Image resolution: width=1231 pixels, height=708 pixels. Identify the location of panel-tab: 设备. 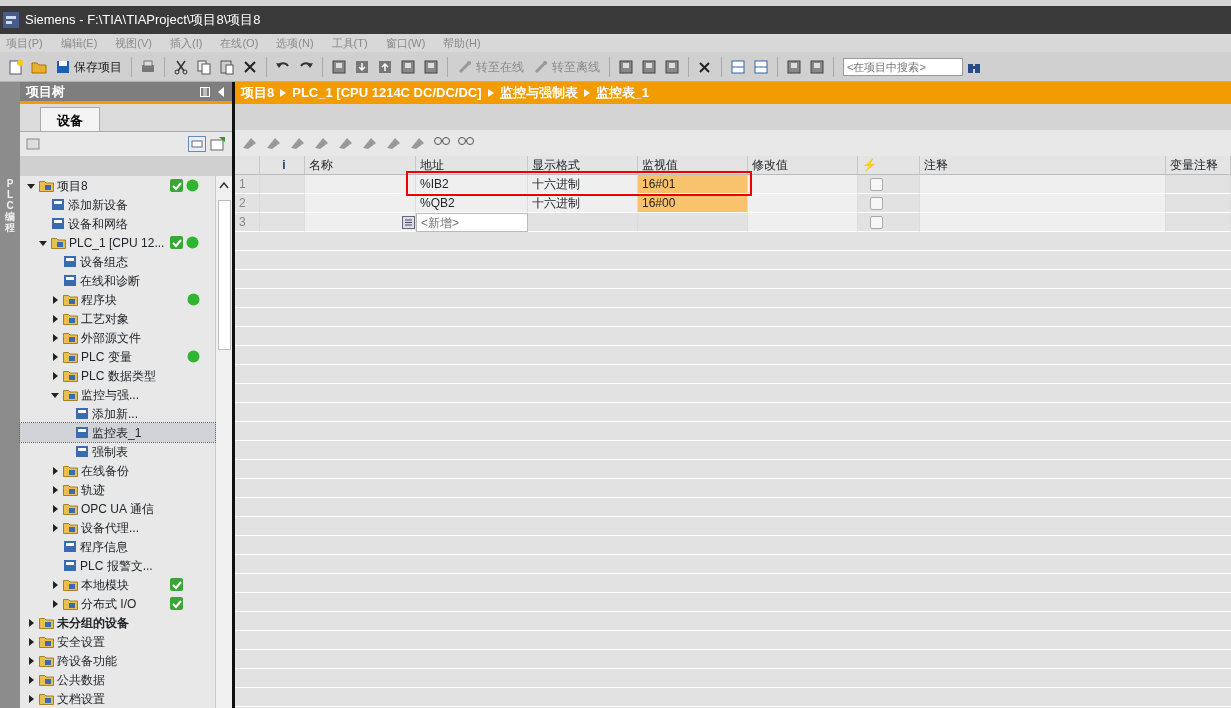
(70, 119).